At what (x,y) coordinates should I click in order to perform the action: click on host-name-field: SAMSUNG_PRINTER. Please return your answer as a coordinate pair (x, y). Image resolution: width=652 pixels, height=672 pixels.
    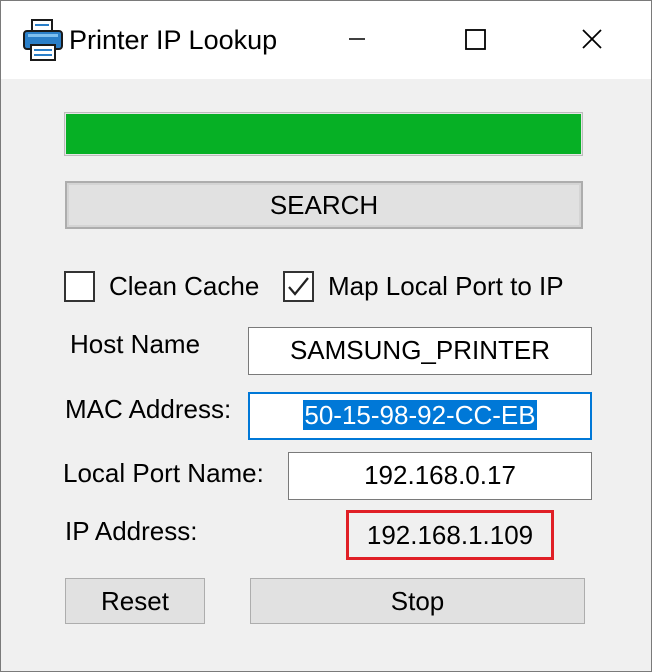
    Looking at the image, I should click on (420, 351).